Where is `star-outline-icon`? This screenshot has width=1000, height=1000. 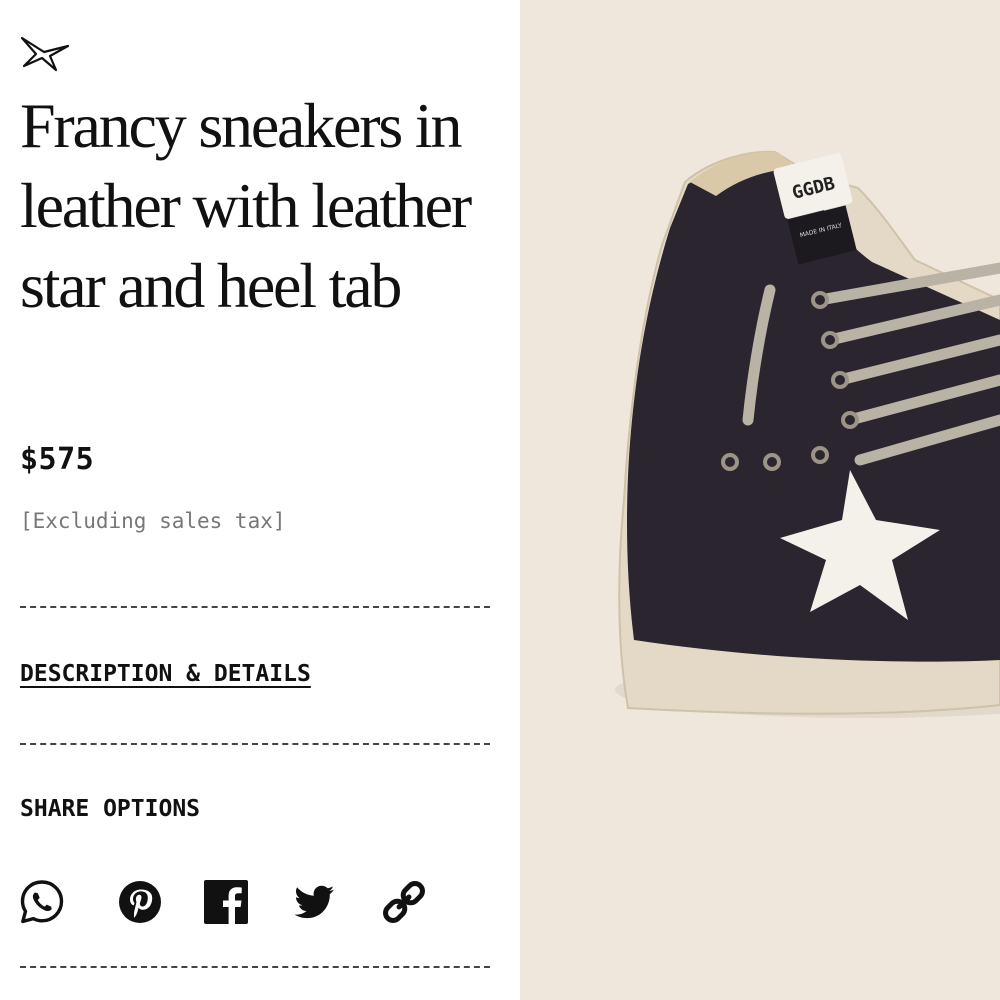
star-outline-icon is located at coordinates (47, 53).